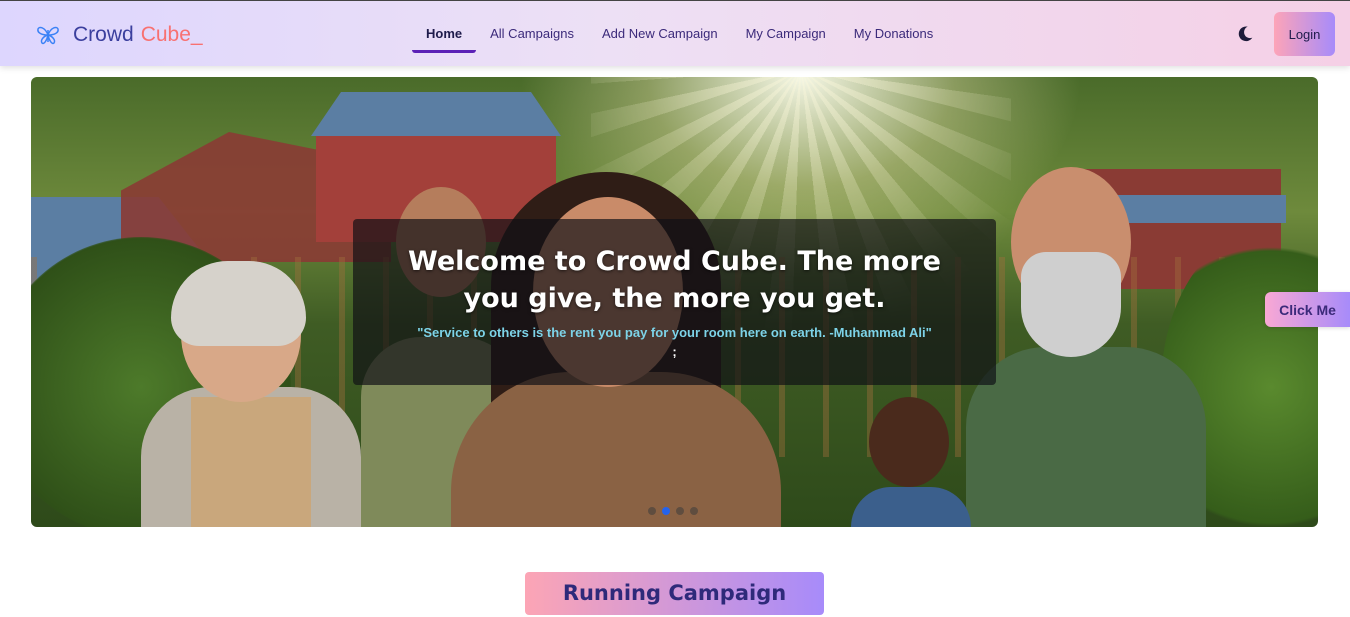  What do you see at coordinates (444, 36) in the screenshot?
I see `nav-home: Home` at bounding box center [444, 36].